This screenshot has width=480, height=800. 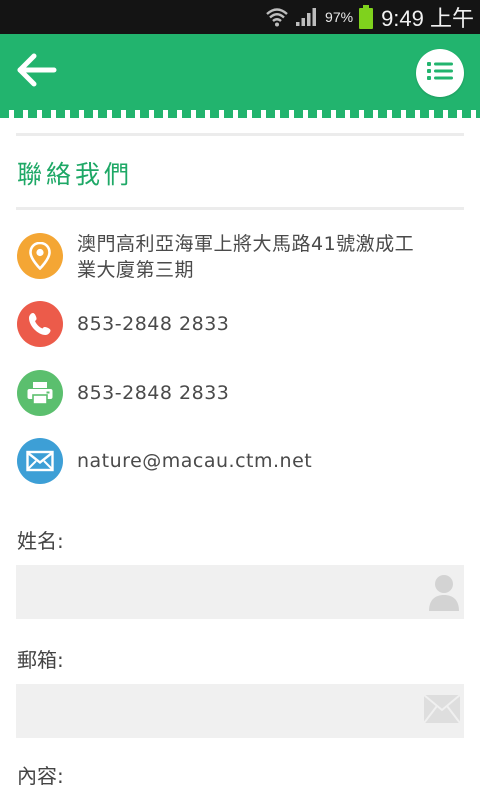 I want to click on phone-number: 853-2848 2833, so click(x=153, y=324).